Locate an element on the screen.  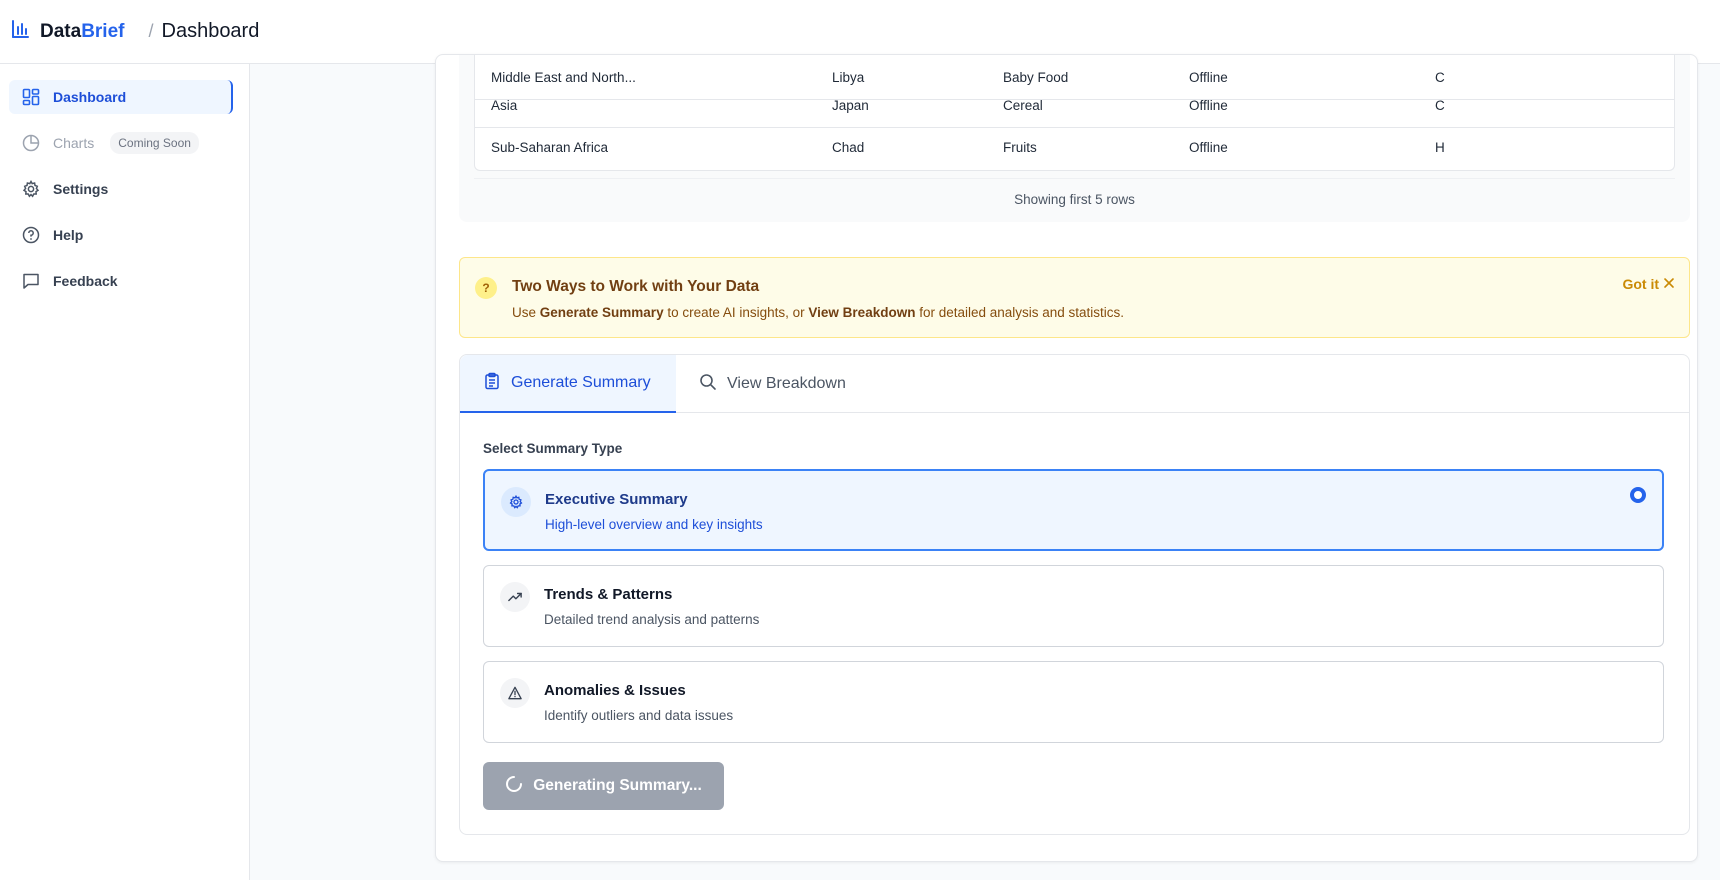
tab-bar: Generate Summary View Breakdown is located at coordinates (1074, 384).